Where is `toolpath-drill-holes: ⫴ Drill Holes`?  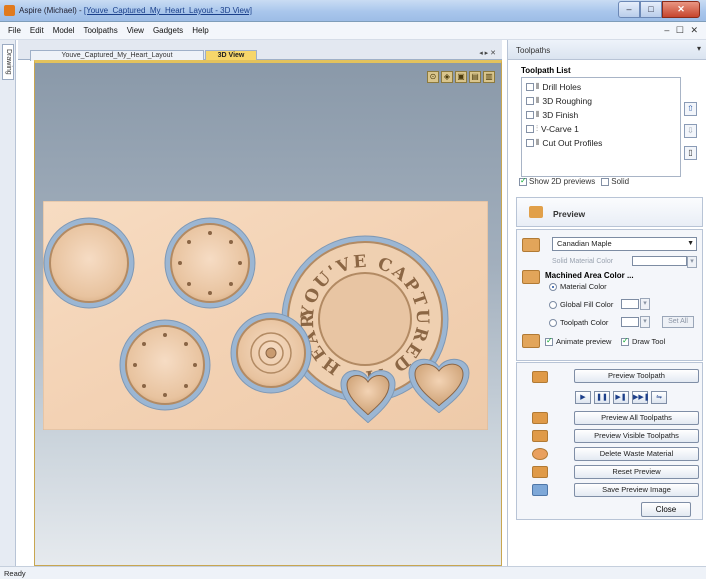
toolpath-drill-holes: ⫴ Drill Holes is located at coordinates (553, 87).